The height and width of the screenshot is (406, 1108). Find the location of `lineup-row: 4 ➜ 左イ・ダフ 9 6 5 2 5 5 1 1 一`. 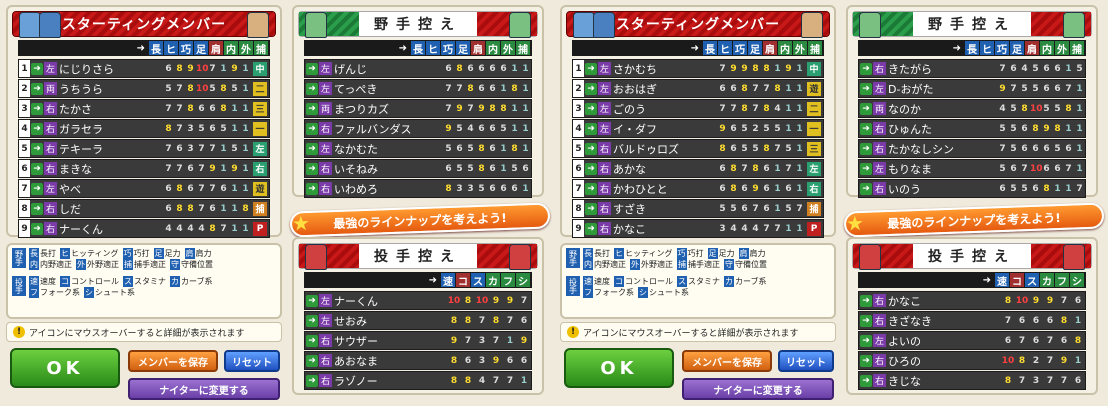

lineup-row: 4 ➜ 左イ・ダフ 9 6 5 2 5 5 1 1 一 is located at coordinates (698, 128).